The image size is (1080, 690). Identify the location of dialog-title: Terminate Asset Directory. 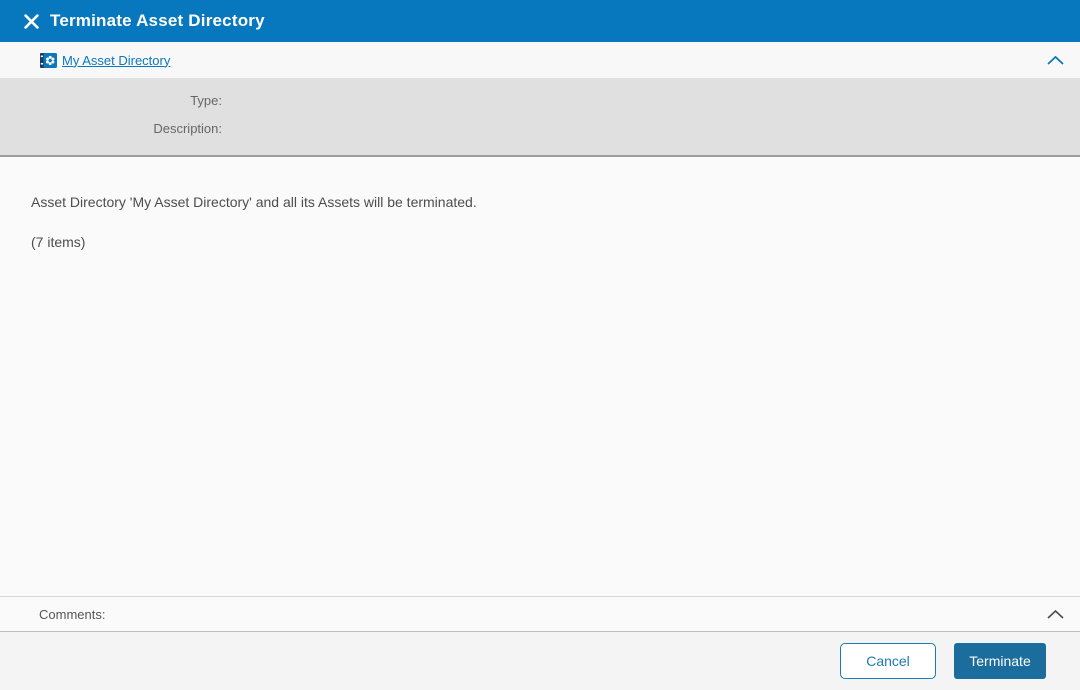
(157, 20).